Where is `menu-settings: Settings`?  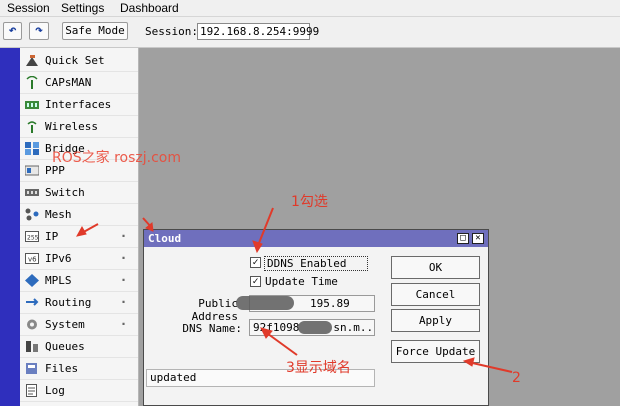 menu-settings: Settings is located at coordinates (82, 8).